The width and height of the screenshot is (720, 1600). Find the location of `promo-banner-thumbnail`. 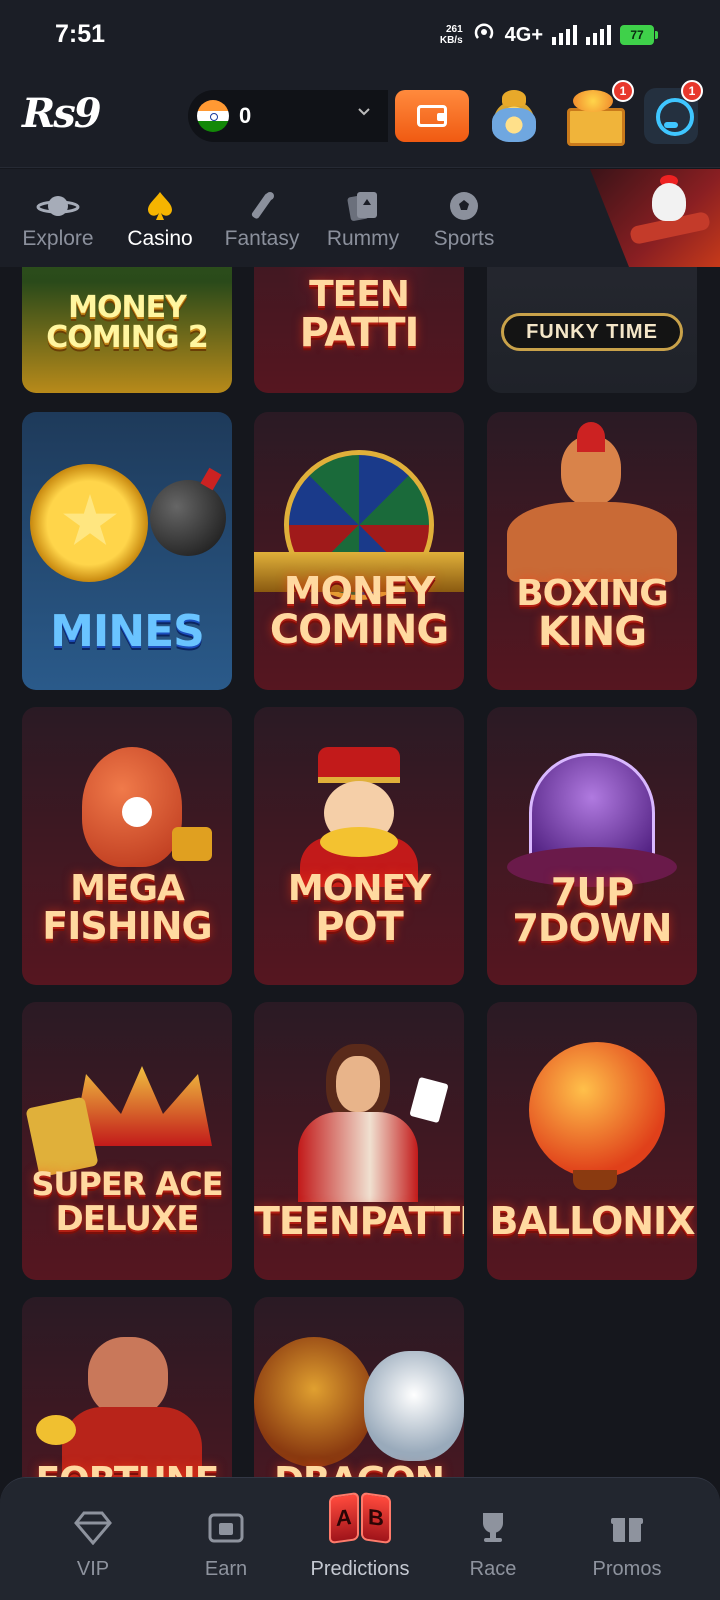

promo-banner-thumbnail is located at coordinates (655, 218).